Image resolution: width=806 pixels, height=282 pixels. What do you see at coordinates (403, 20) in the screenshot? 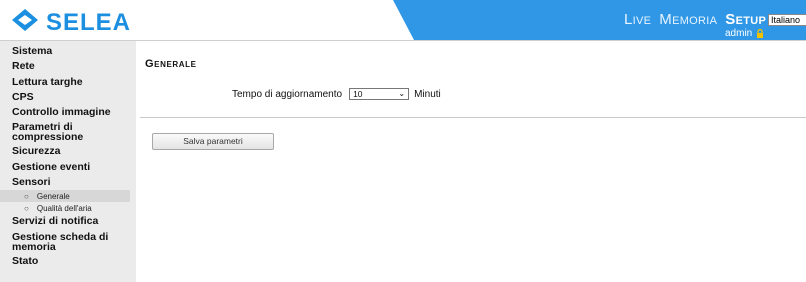
I see `header: SELEA Live Memoria Setup Italiano admin` at bounding box center [403, 20].